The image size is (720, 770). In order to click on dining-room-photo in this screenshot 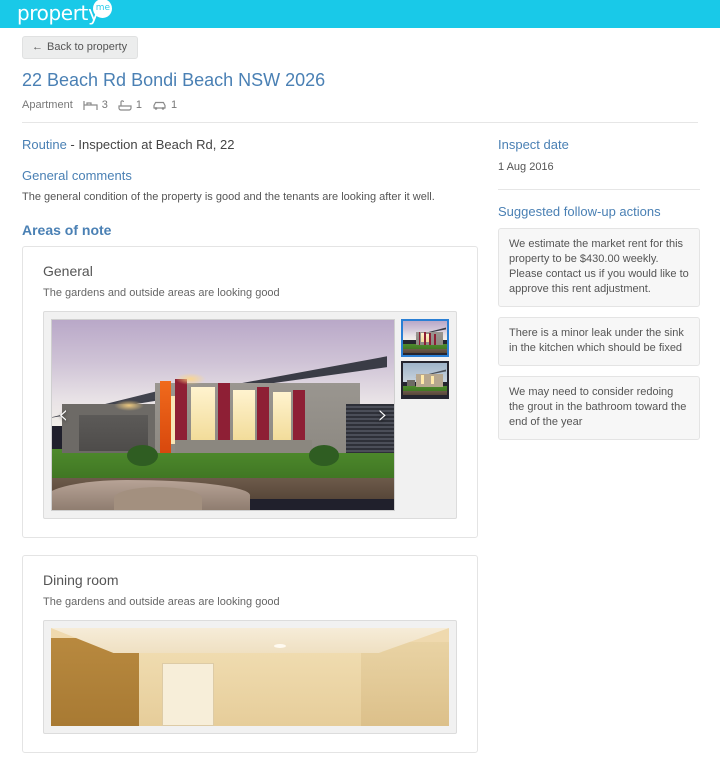, I will do `click(250, 677)`.